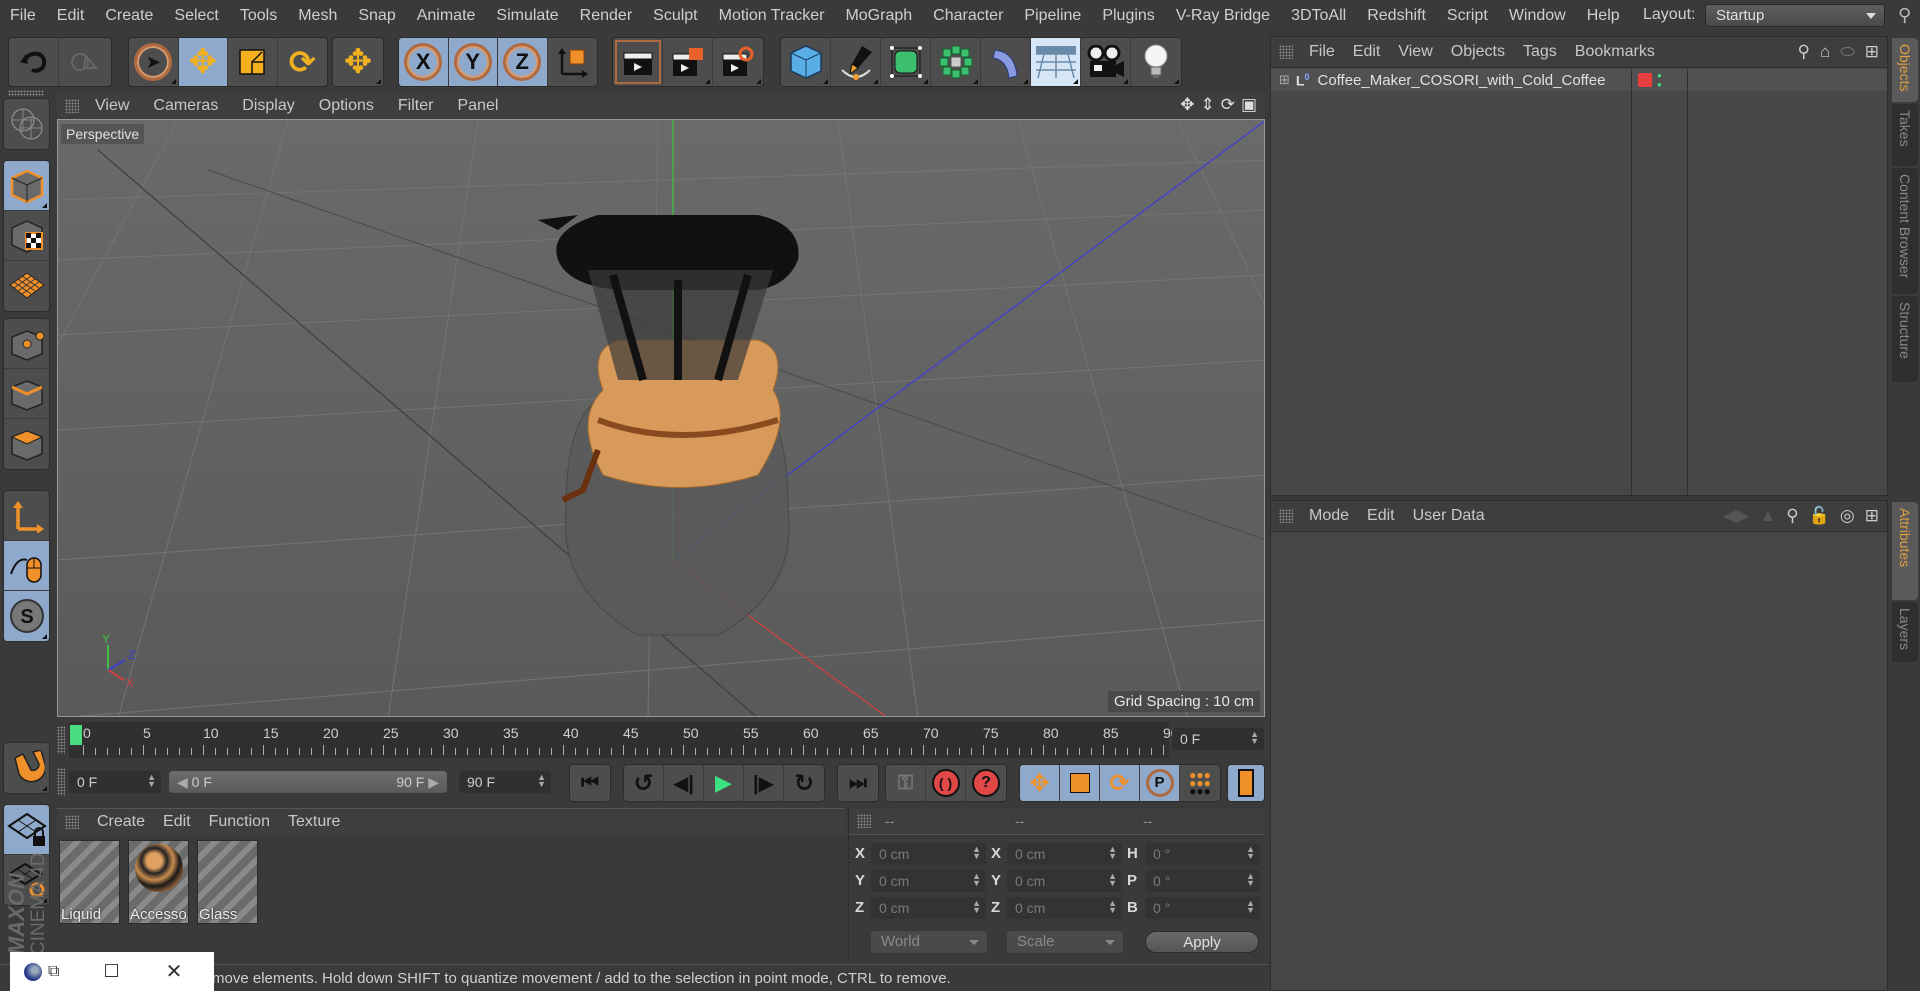  Describe the element at coordinates (258, 16) in the screenshot. I see `menu-tools: Tools` at that location.